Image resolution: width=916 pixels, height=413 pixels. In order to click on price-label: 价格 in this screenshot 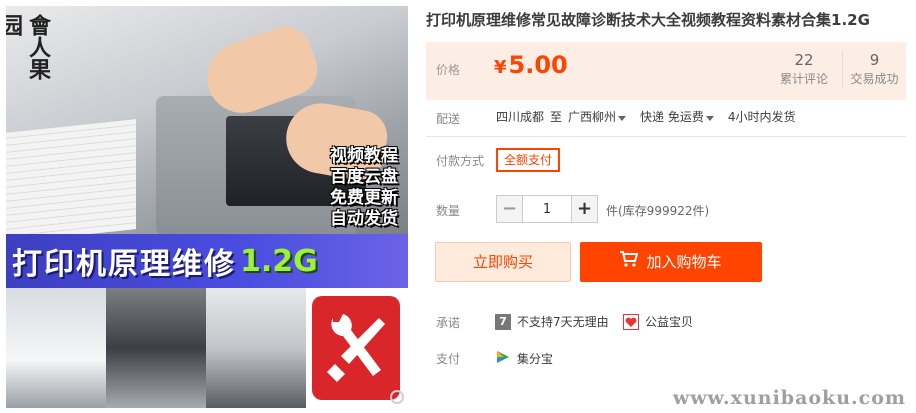, I will do `click(448, 70)`.